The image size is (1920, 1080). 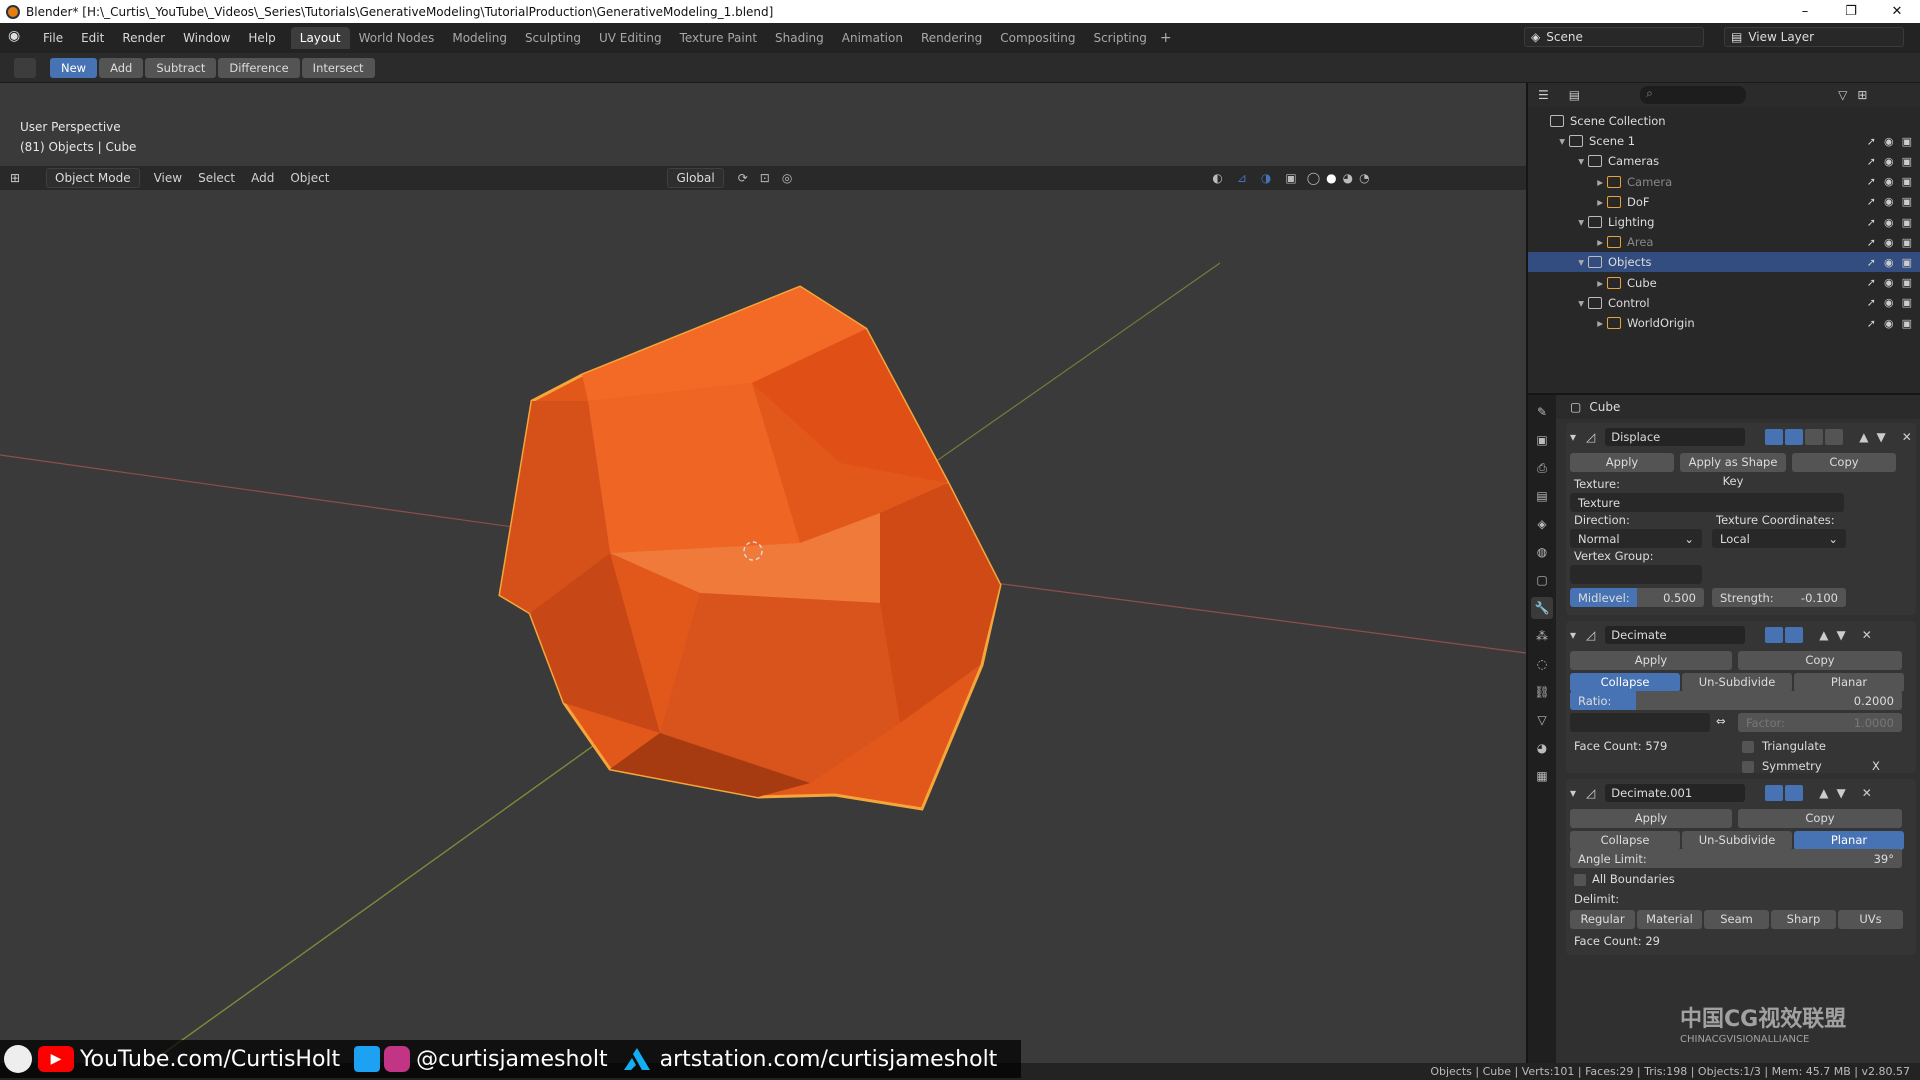 What do you see at coordinates (1736, 858) in the screenshot?
I see `angle-limit-field: Angle Limit: 39°` at bounding box center [1736, 858].